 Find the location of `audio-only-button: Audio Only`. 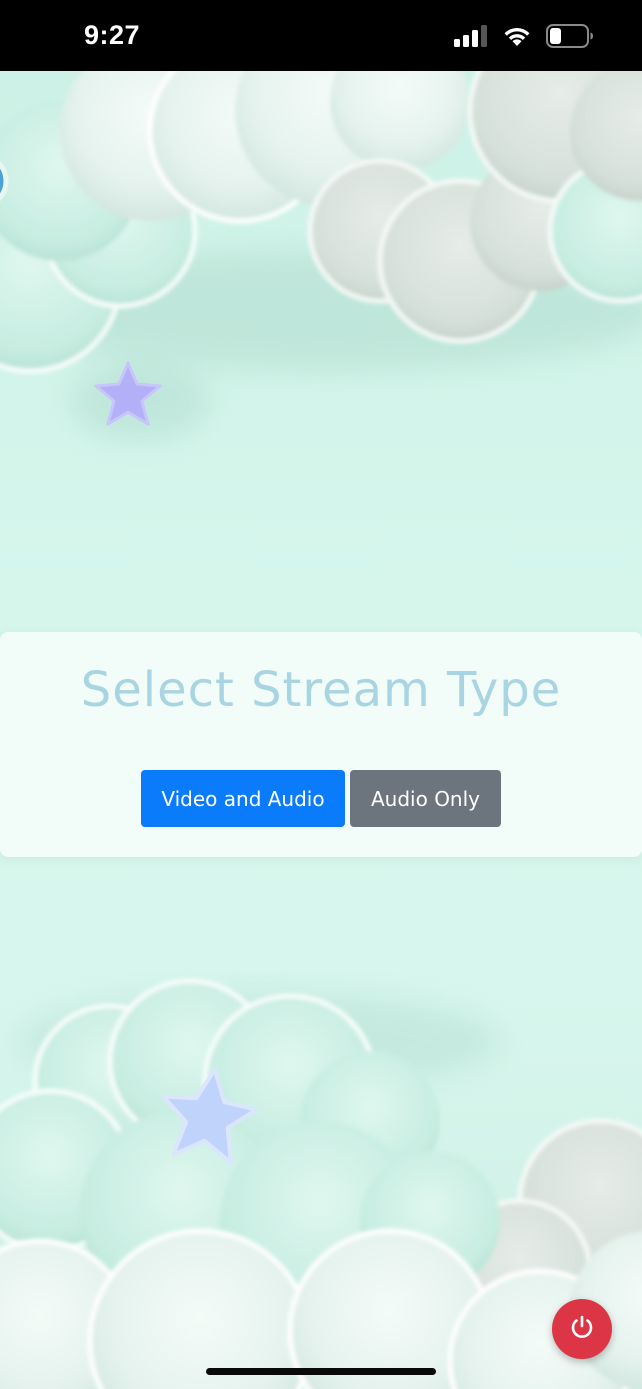

audio-only-button: Audio Only is located at coordinates (425, 798).